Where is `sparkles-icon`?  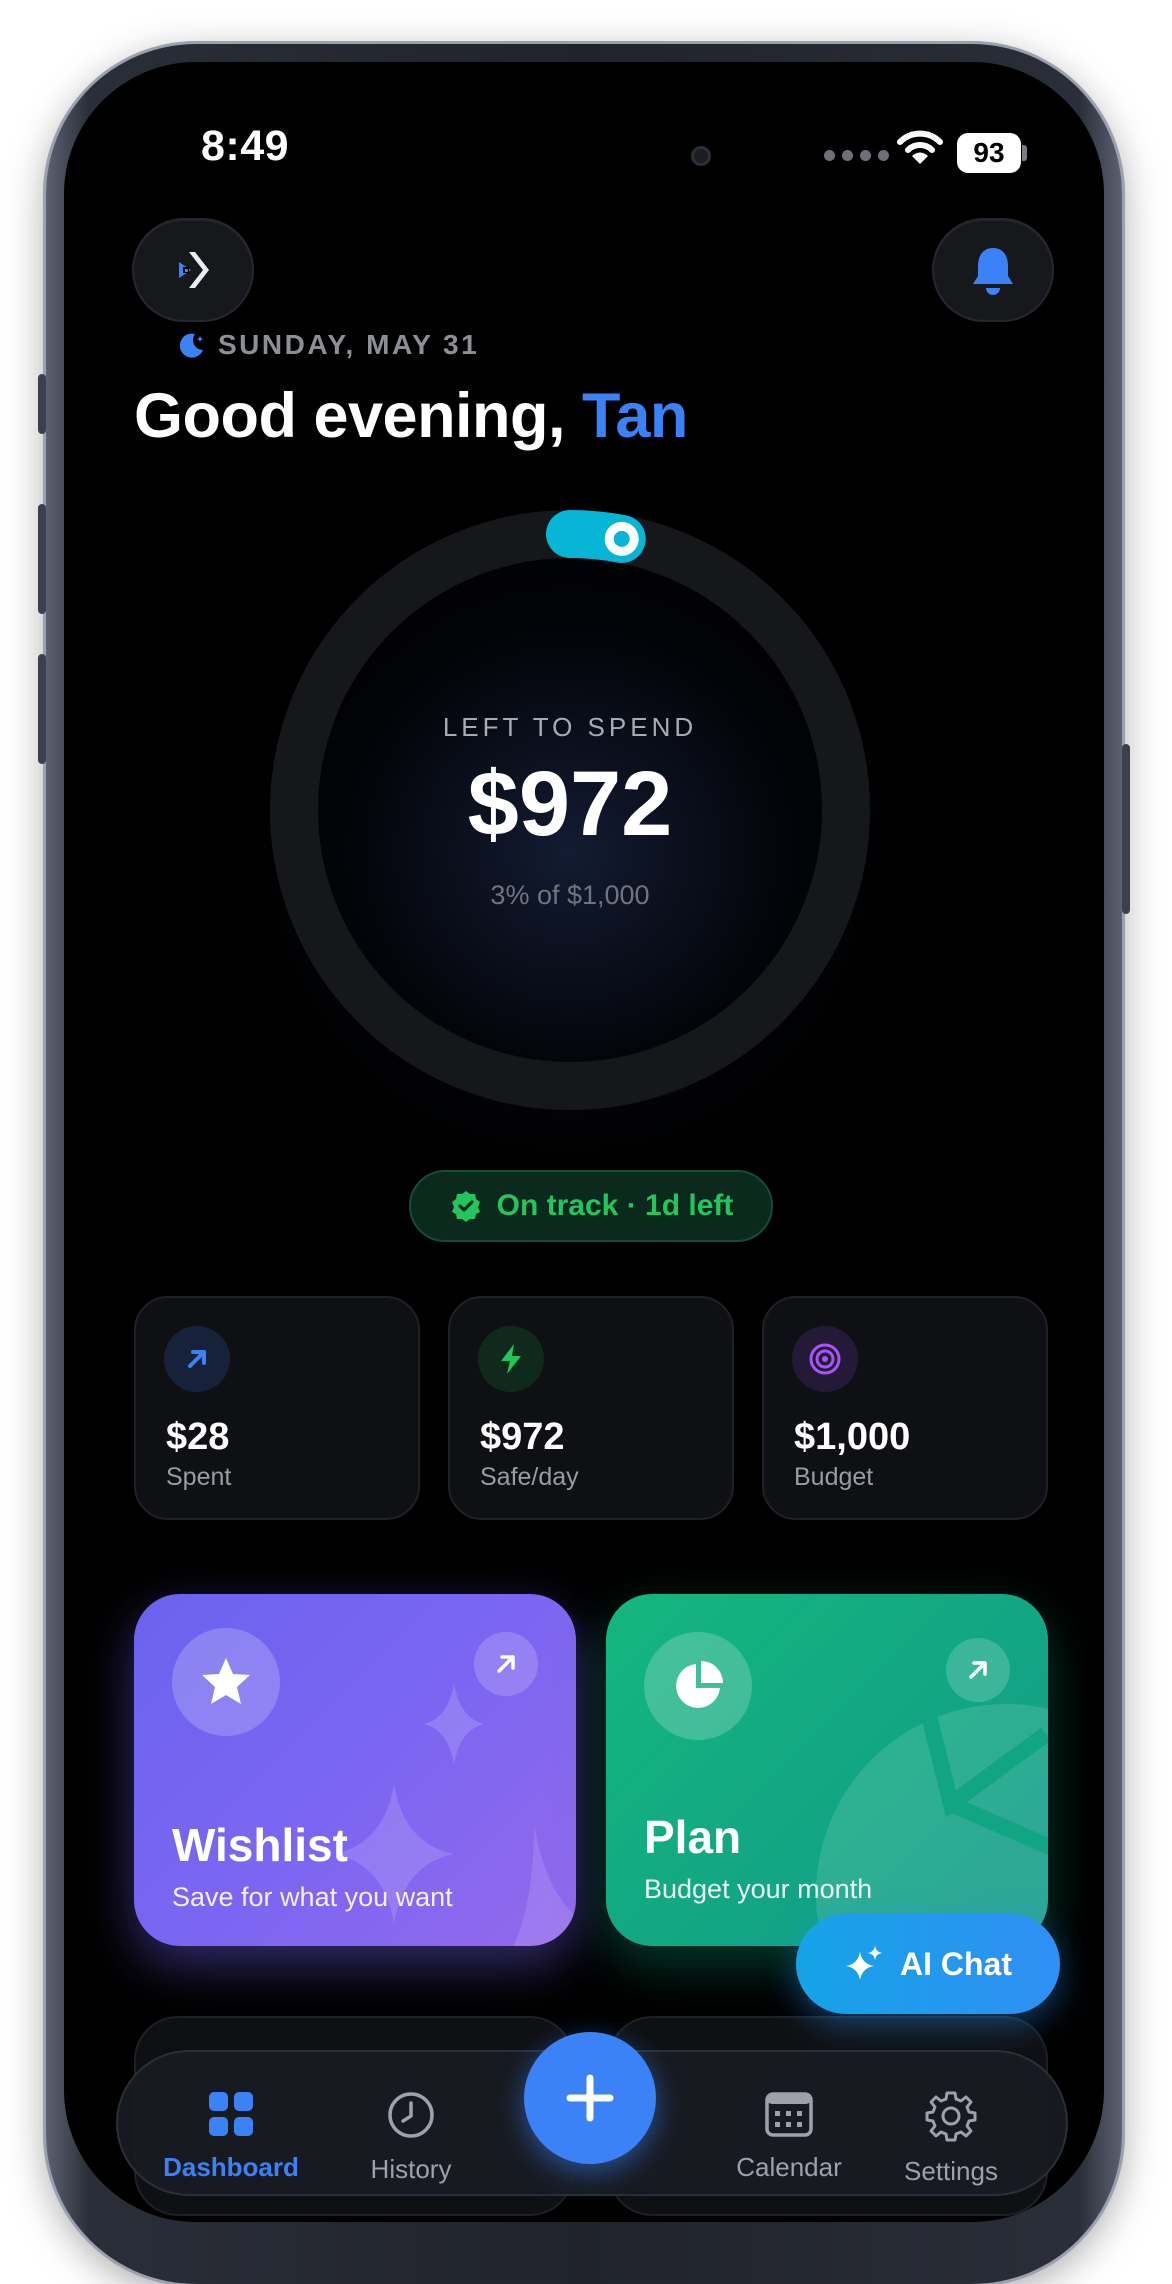 sparkles-icon is located at coordinates (864, 1963).